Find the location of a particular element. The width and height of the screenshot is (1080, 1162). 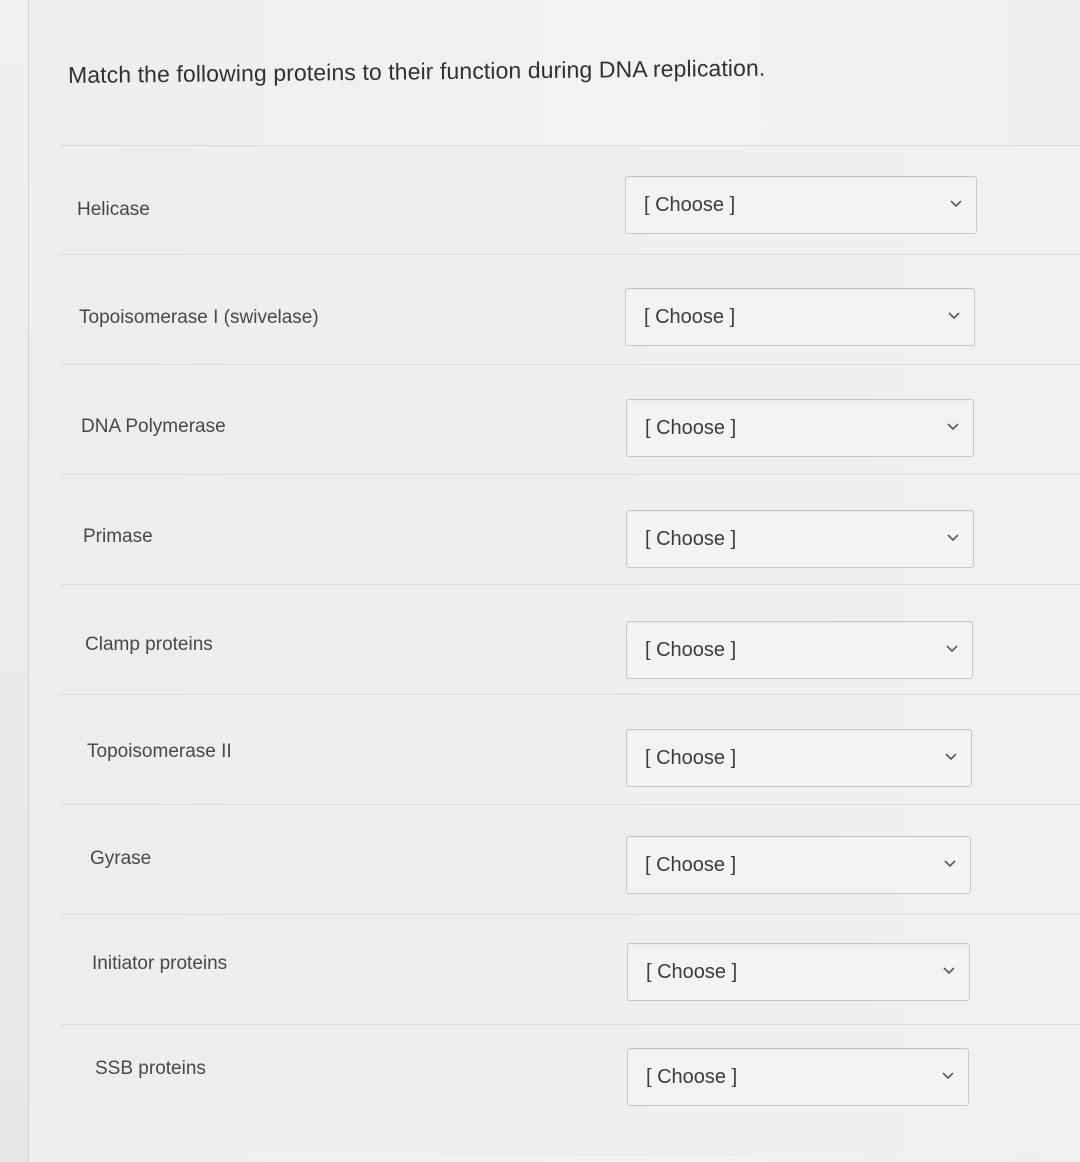

match-row-gyrase: Gyrase [ Choose ] is located at coordinates (570, 860).